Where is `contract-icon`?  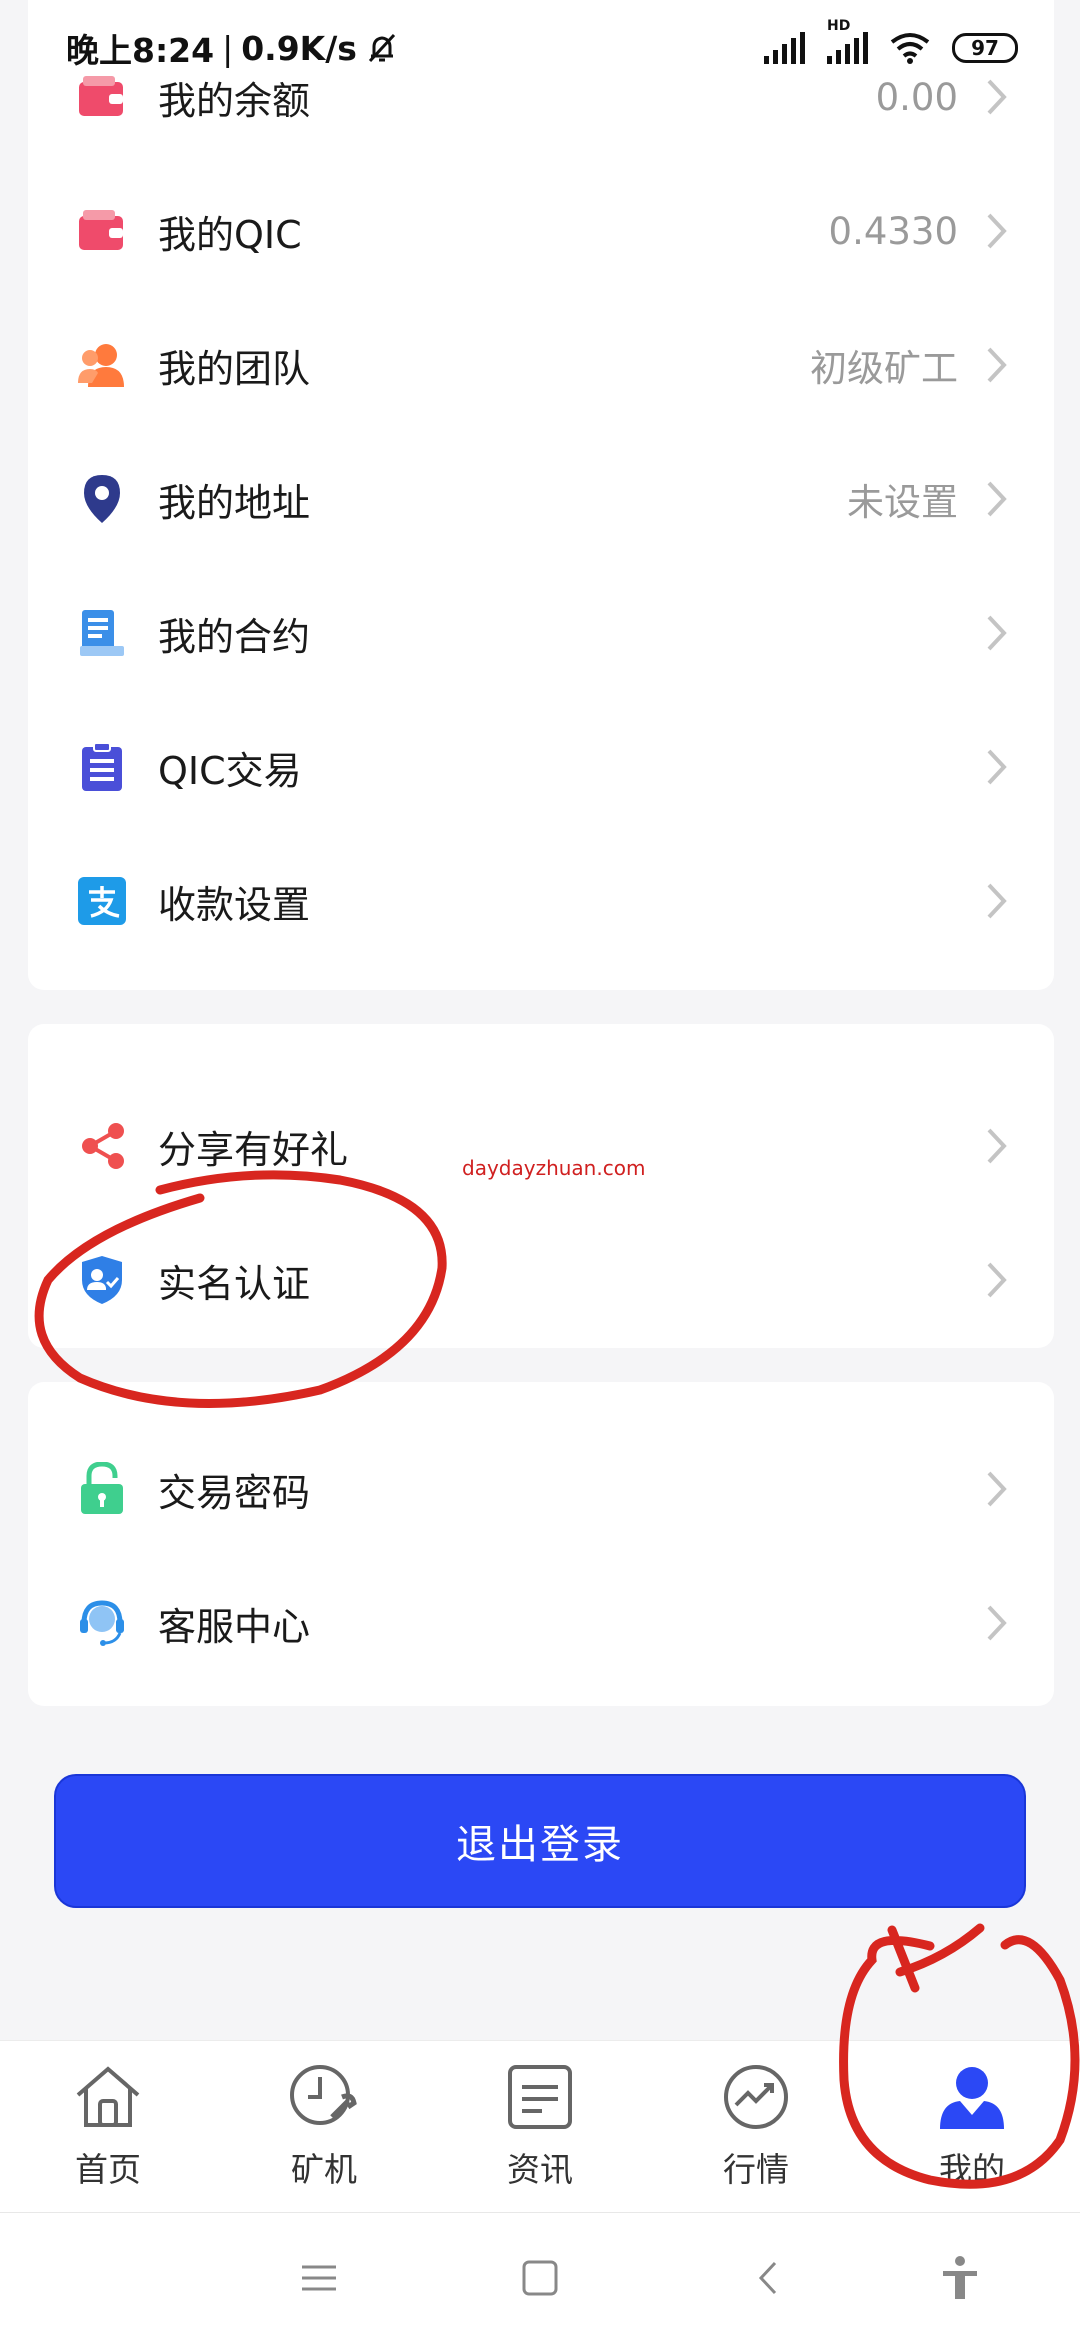 contract-icon is located at coordinates (102, 633).